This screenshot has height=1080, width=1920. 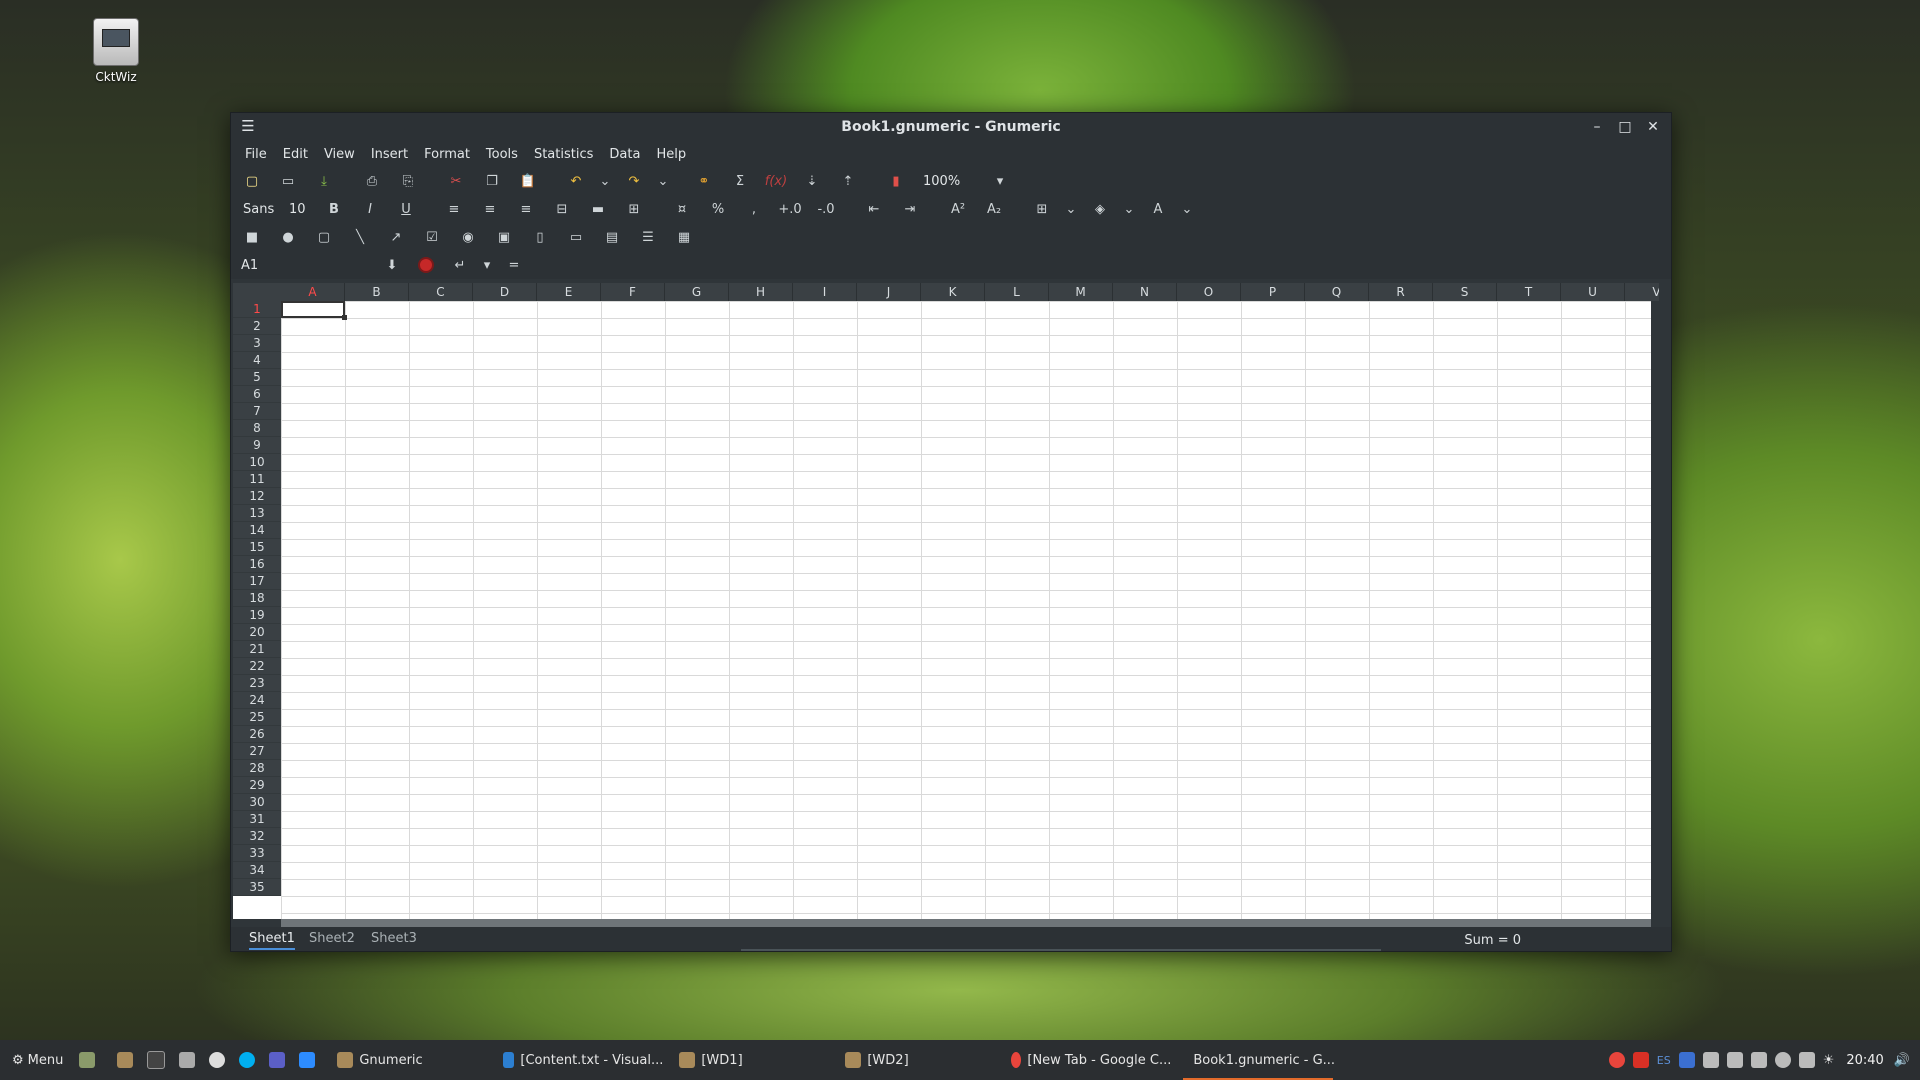 I want to click on copy-icon: ❐, so click(x=492, y=181).